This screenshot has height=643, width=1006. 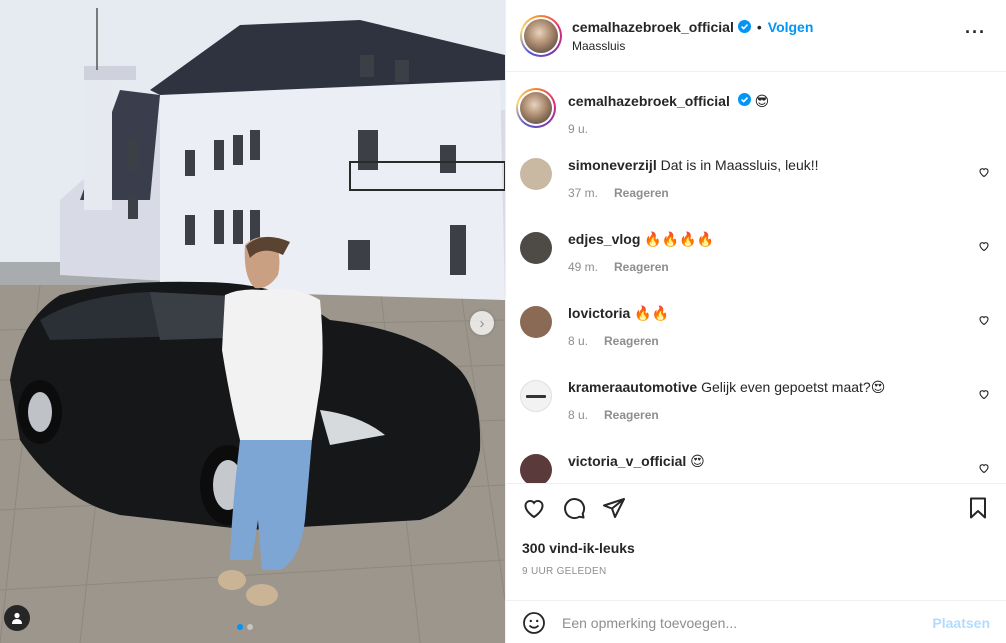 I want to click on comment-text: 😍, so click(x=697, y=461).